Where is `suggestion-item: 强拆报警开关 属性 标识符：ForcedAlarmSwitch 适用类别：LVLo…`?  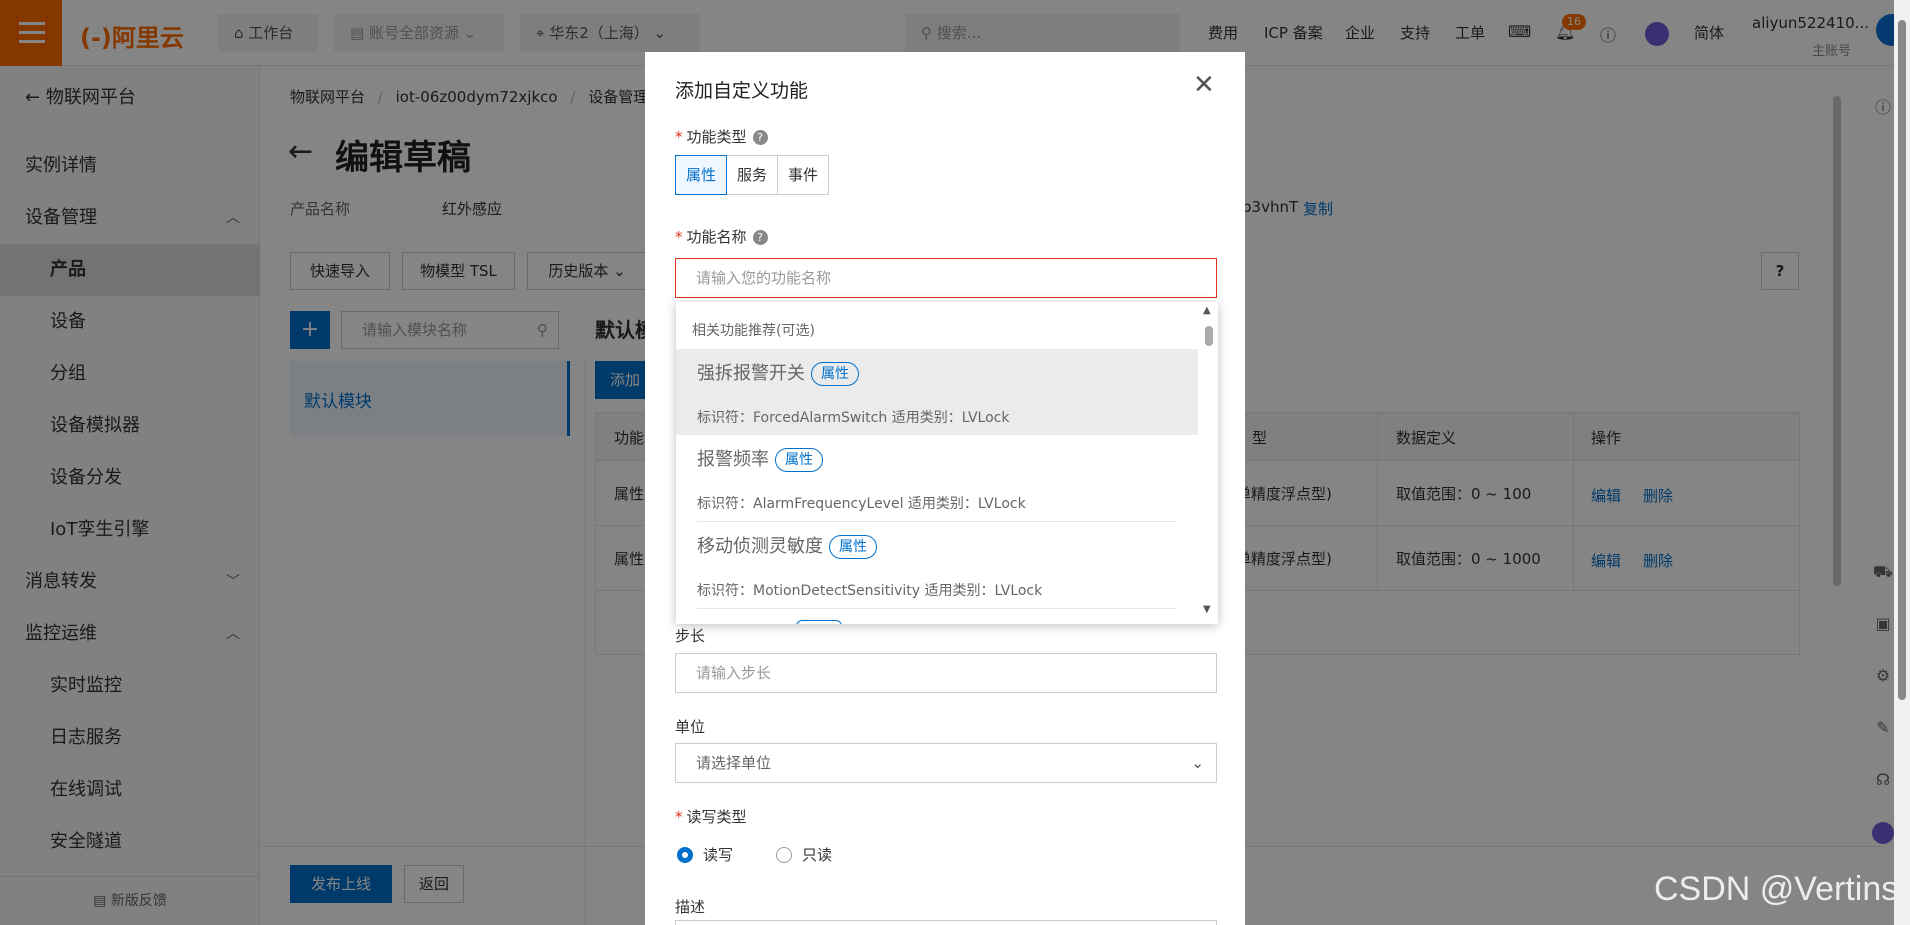 suggestion-item: 强拆报警开关 属性 标识符：ForcedAlarmSwitch 适用类别：LVLo… is located at coordinates (937, 392).